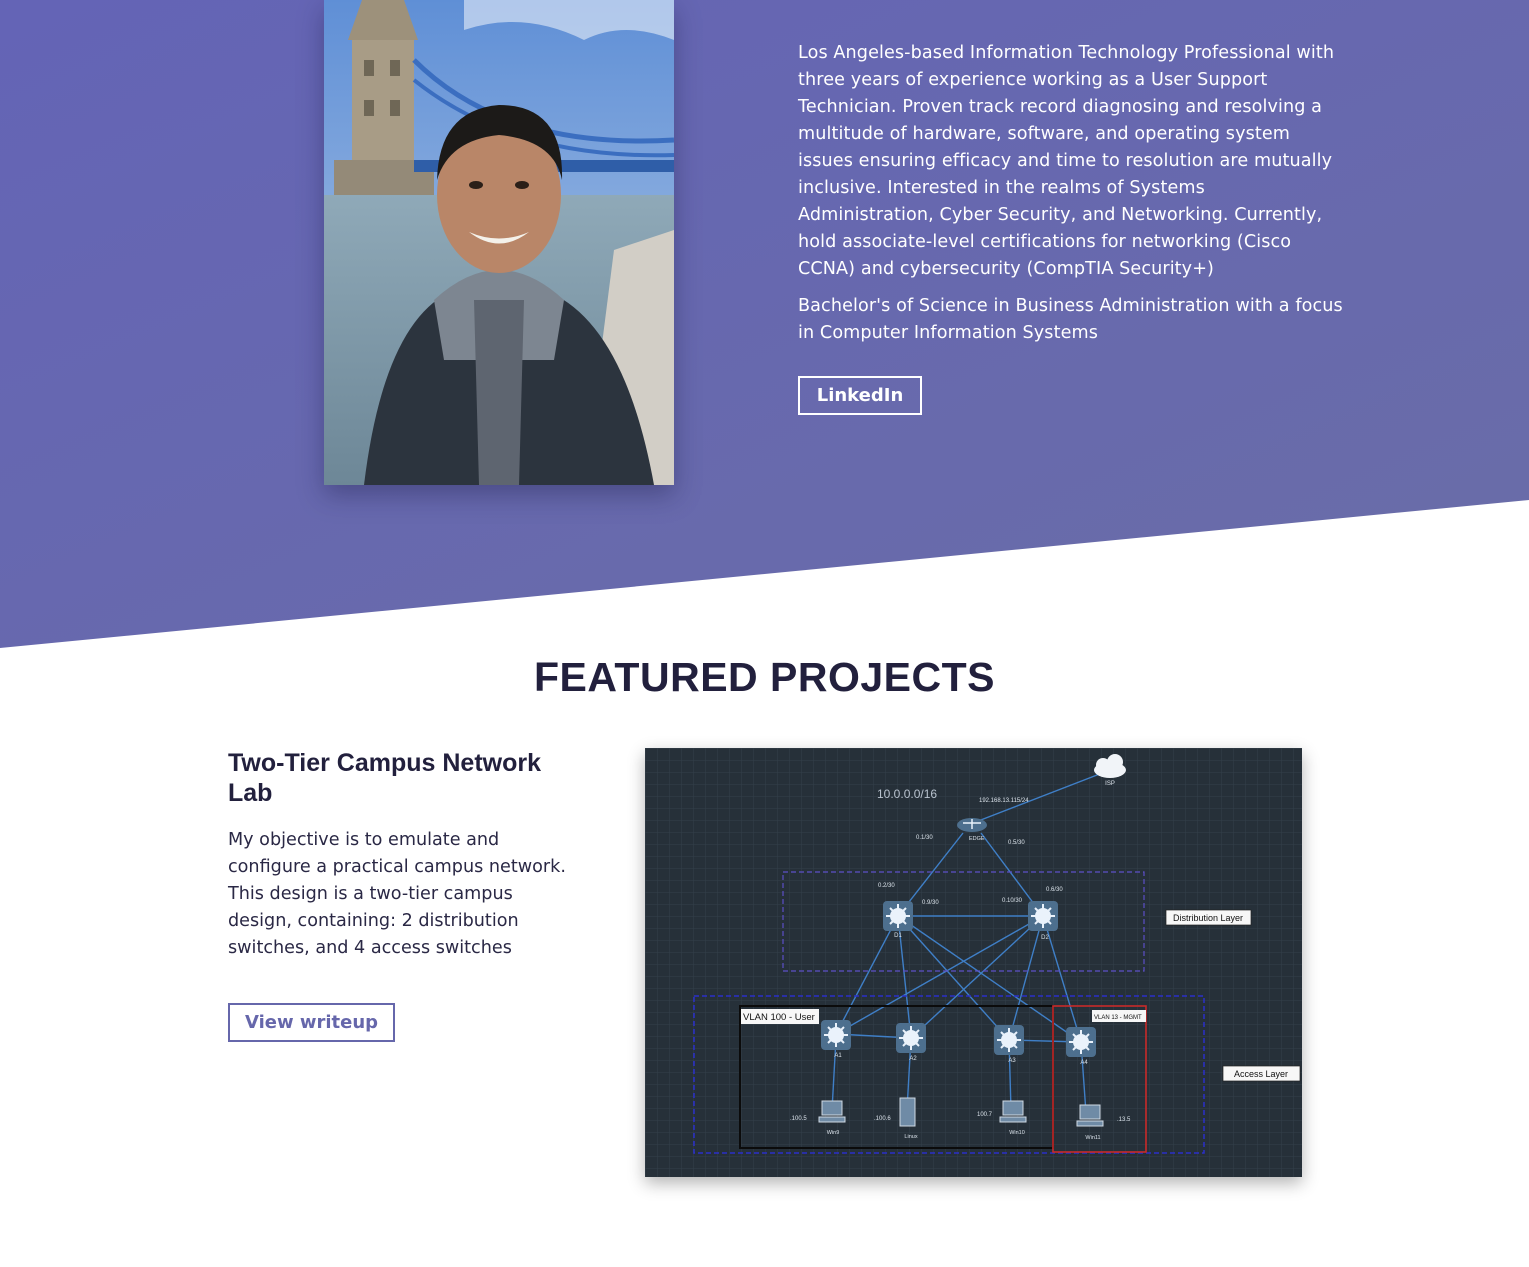 The width and height of the screenshot is (1529, 1267). What do you see at coordinates (1054, 890) in the screenshot?
I see `subnet-label: 0.6/30` at bounding box center [1054, 890].